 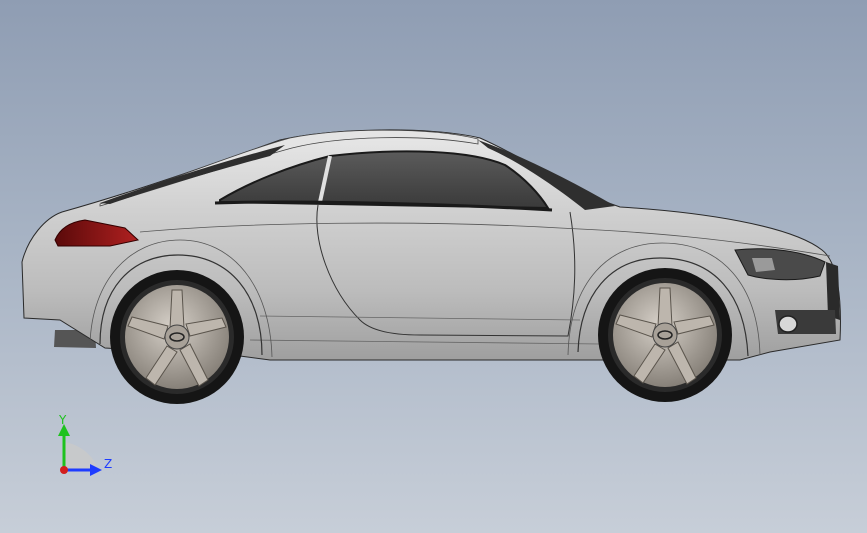 I want to click on fog-light, so click(x=788, y=324).